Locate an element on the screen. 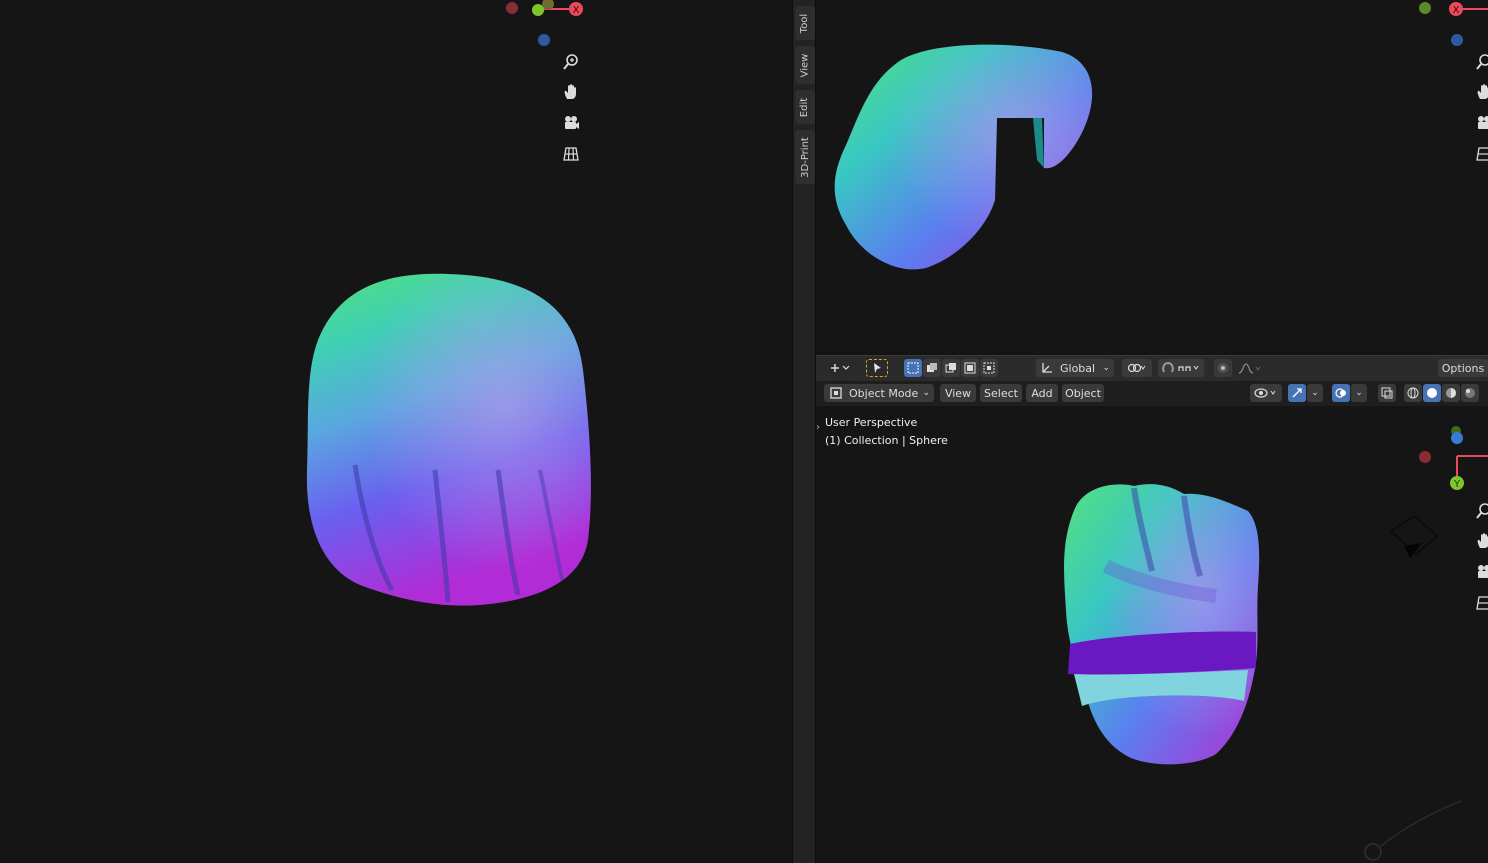  shading-material-button is located at coordinates (1451, 393).